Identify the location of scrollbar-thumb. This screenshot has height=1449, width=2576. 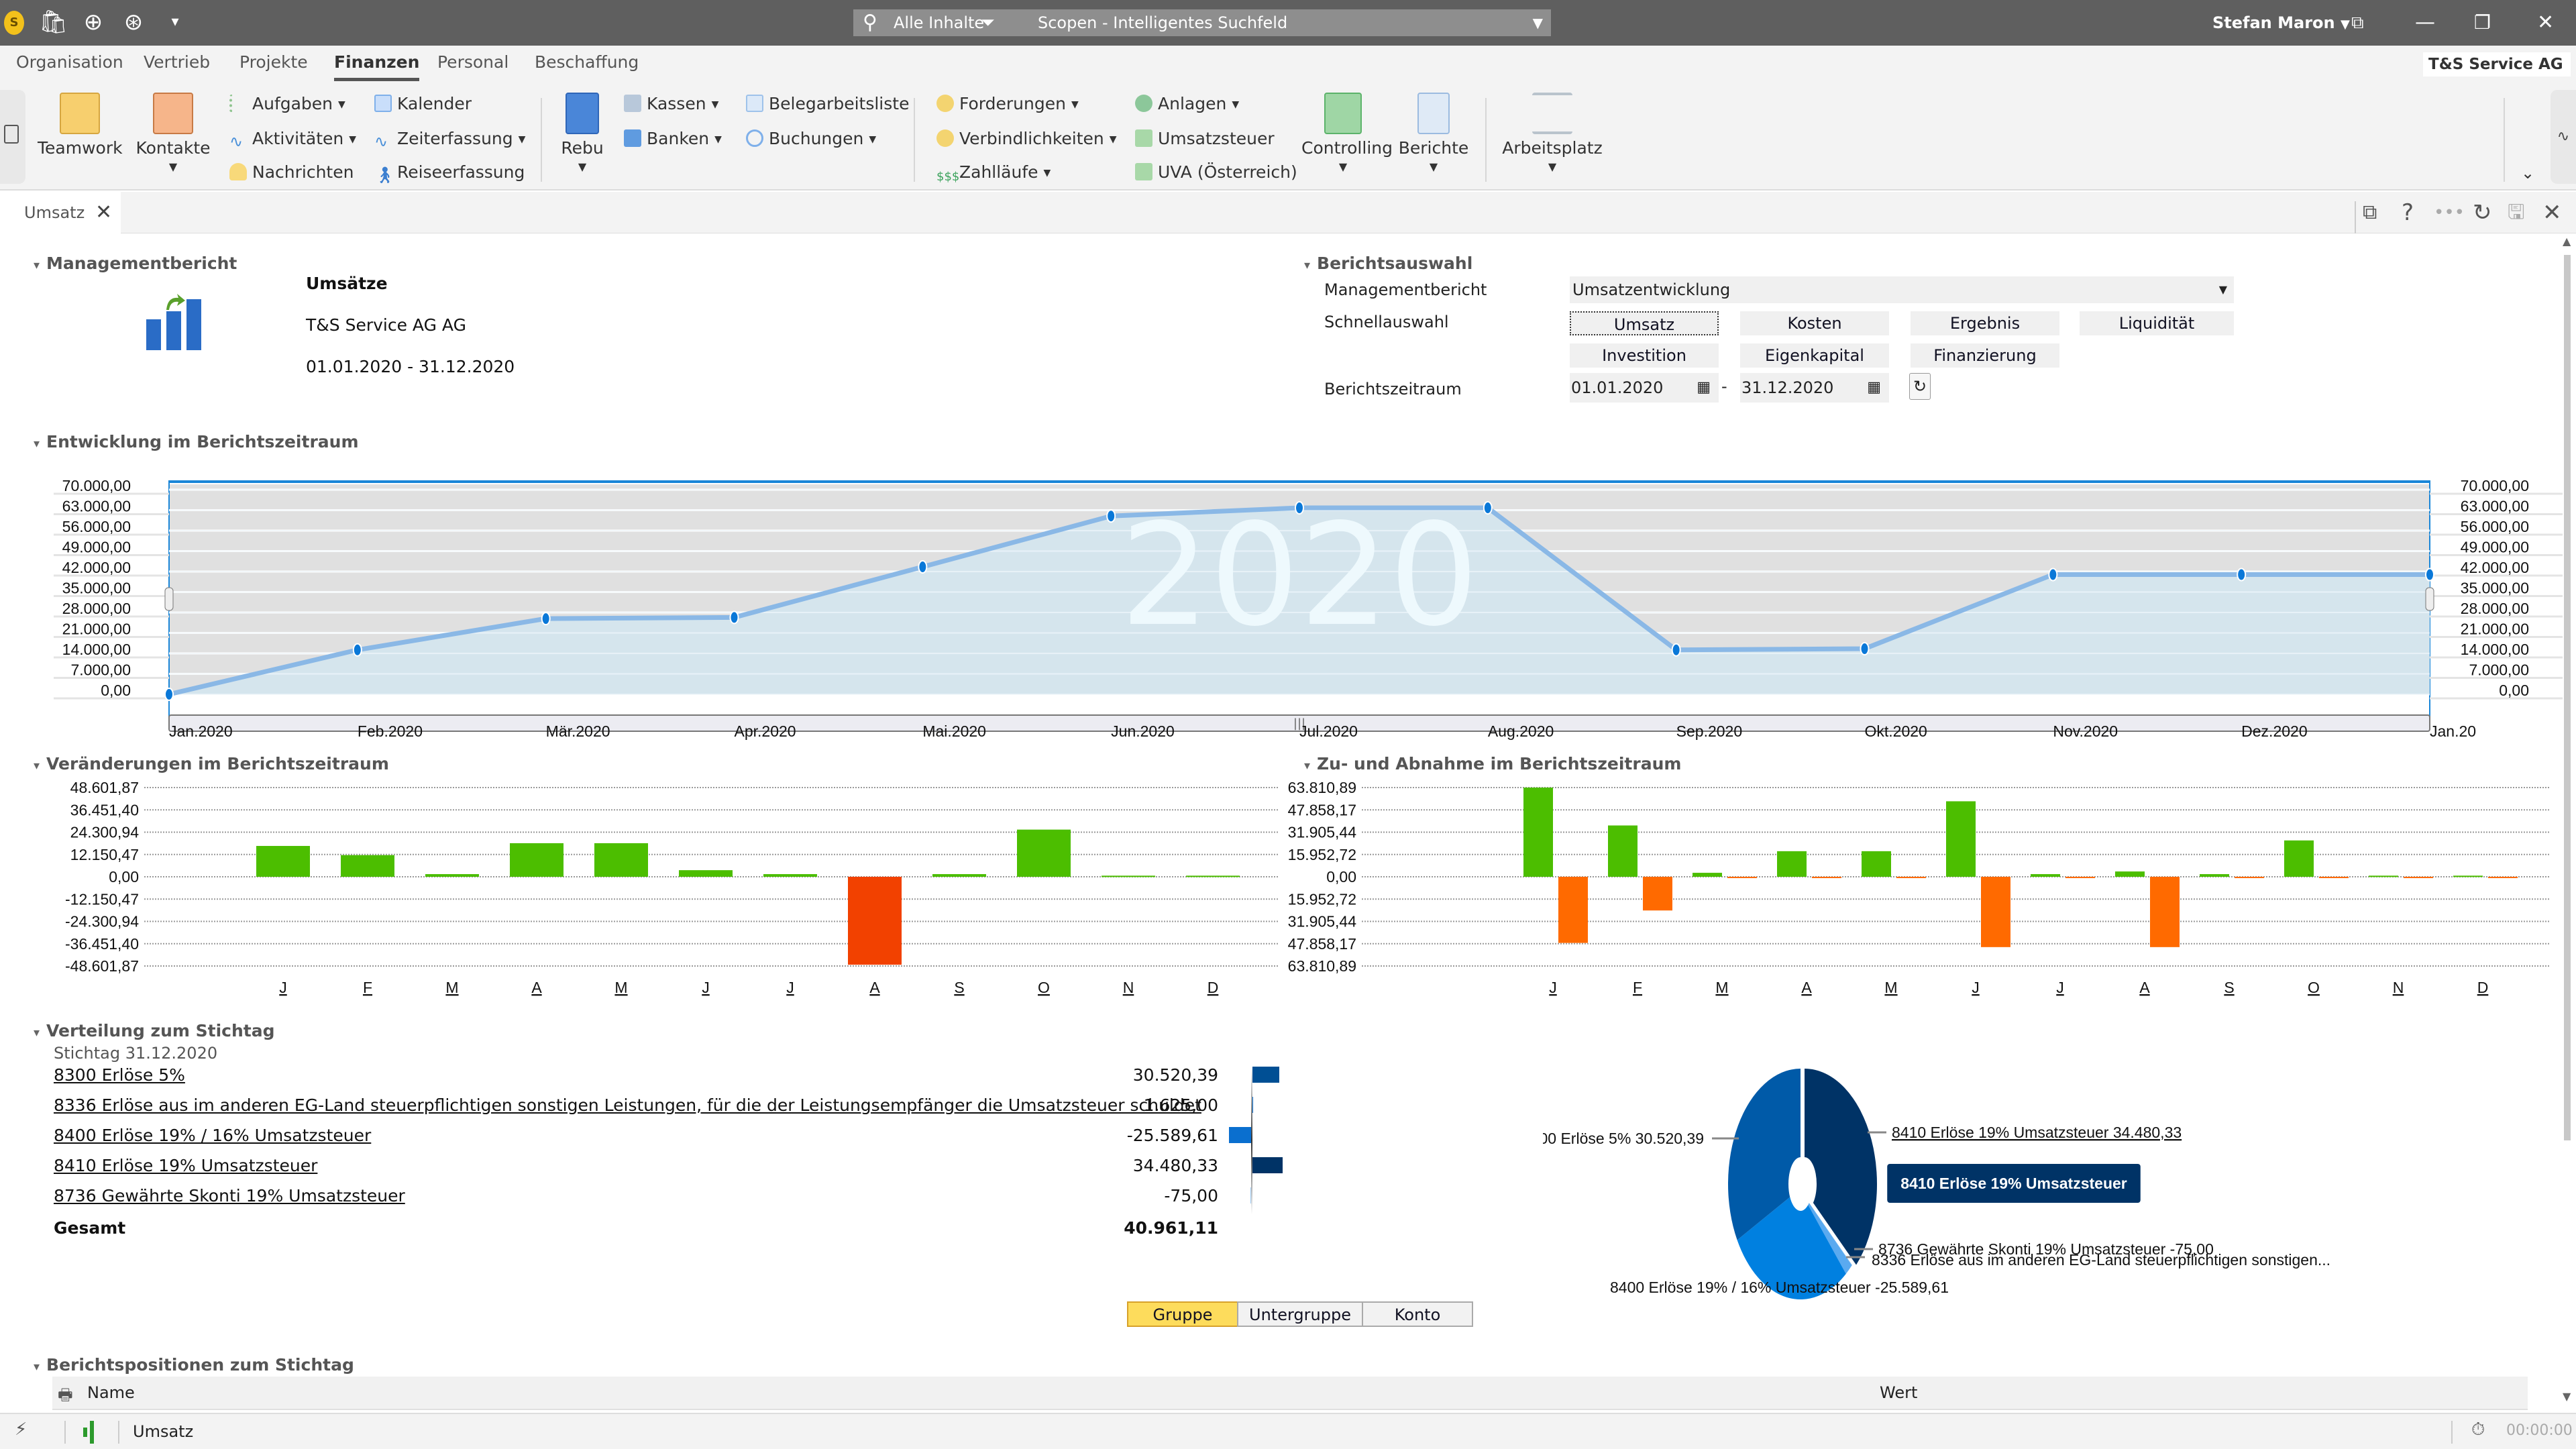
(2567, 697).